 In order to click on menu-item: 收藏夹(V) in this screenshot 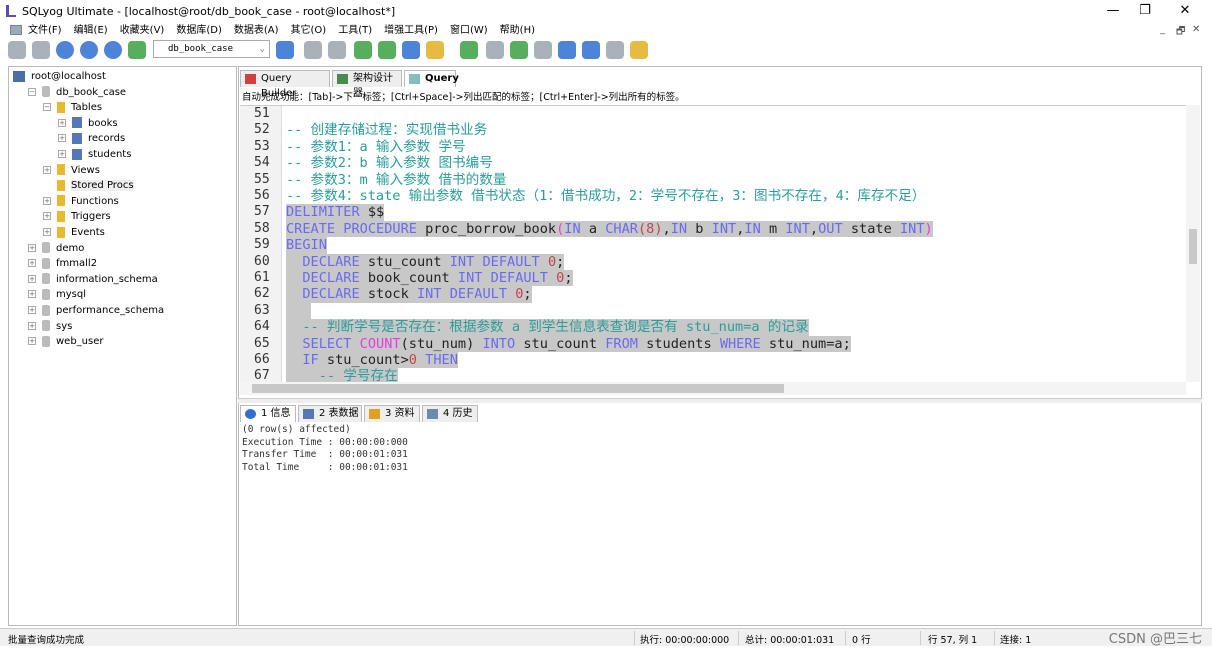, I will do `click(142, 31)`.